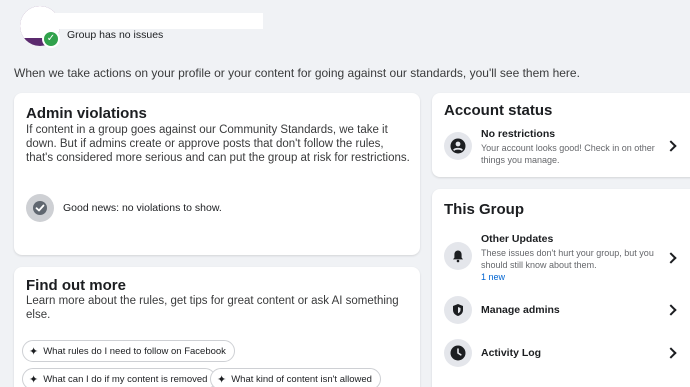 The image size is (690, 387). I want to click on this-group-title: This Group, so click(484, 209).